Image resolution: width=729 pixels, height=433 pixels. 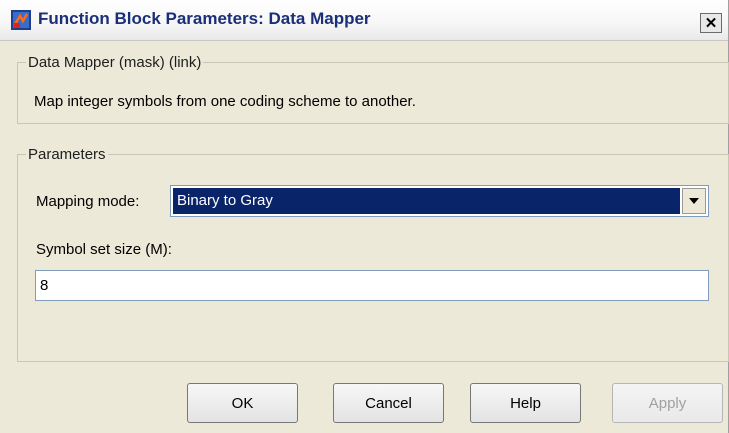 I want to click on help-button: Help, so click(x=525, y=403).